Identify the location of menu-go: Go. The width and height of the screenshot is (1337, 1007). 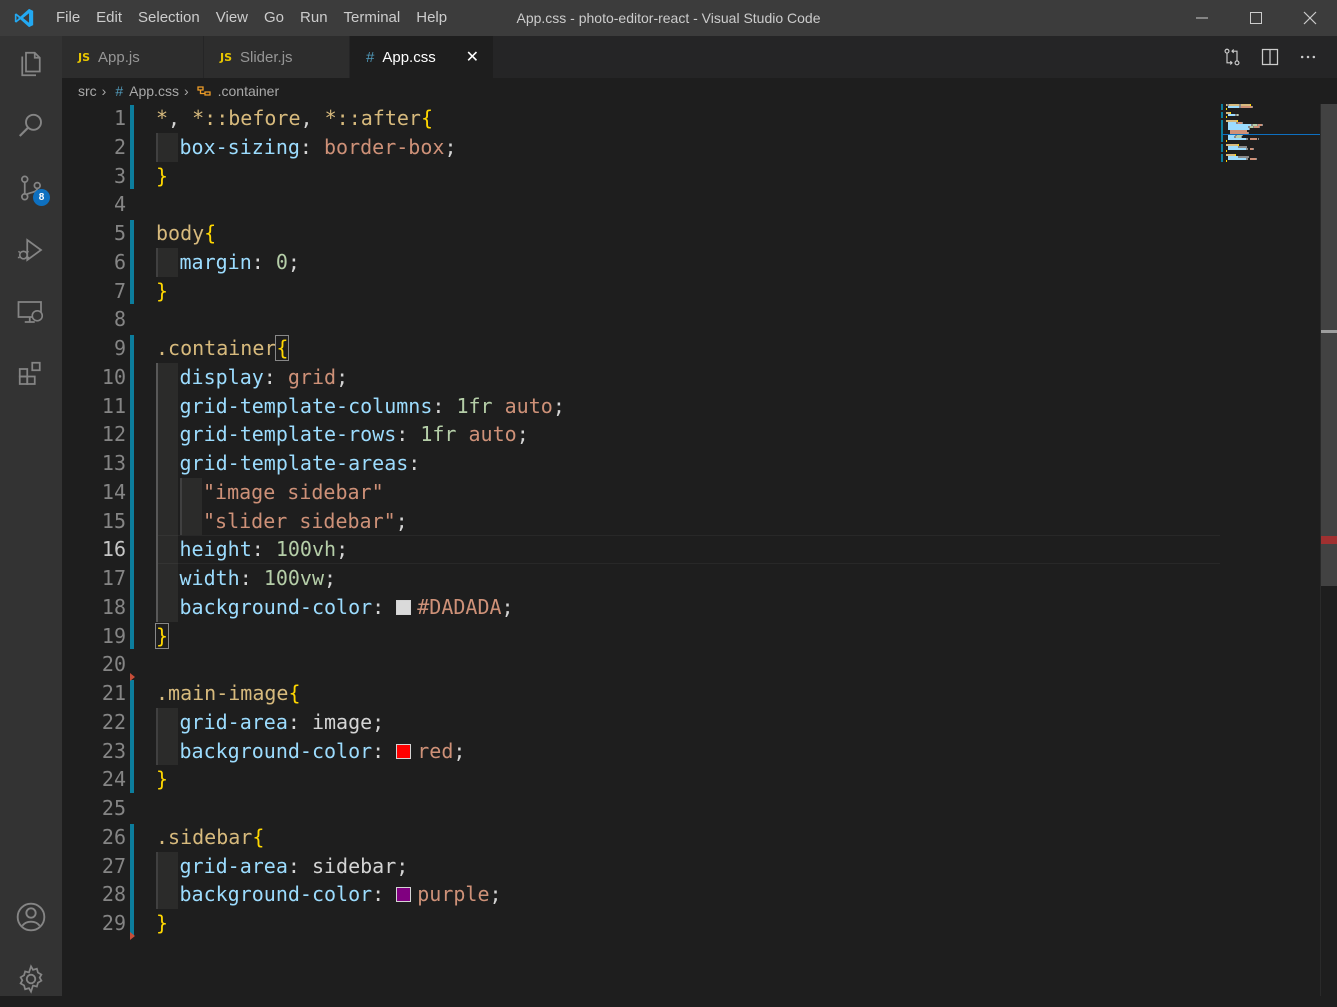
(274, 18).